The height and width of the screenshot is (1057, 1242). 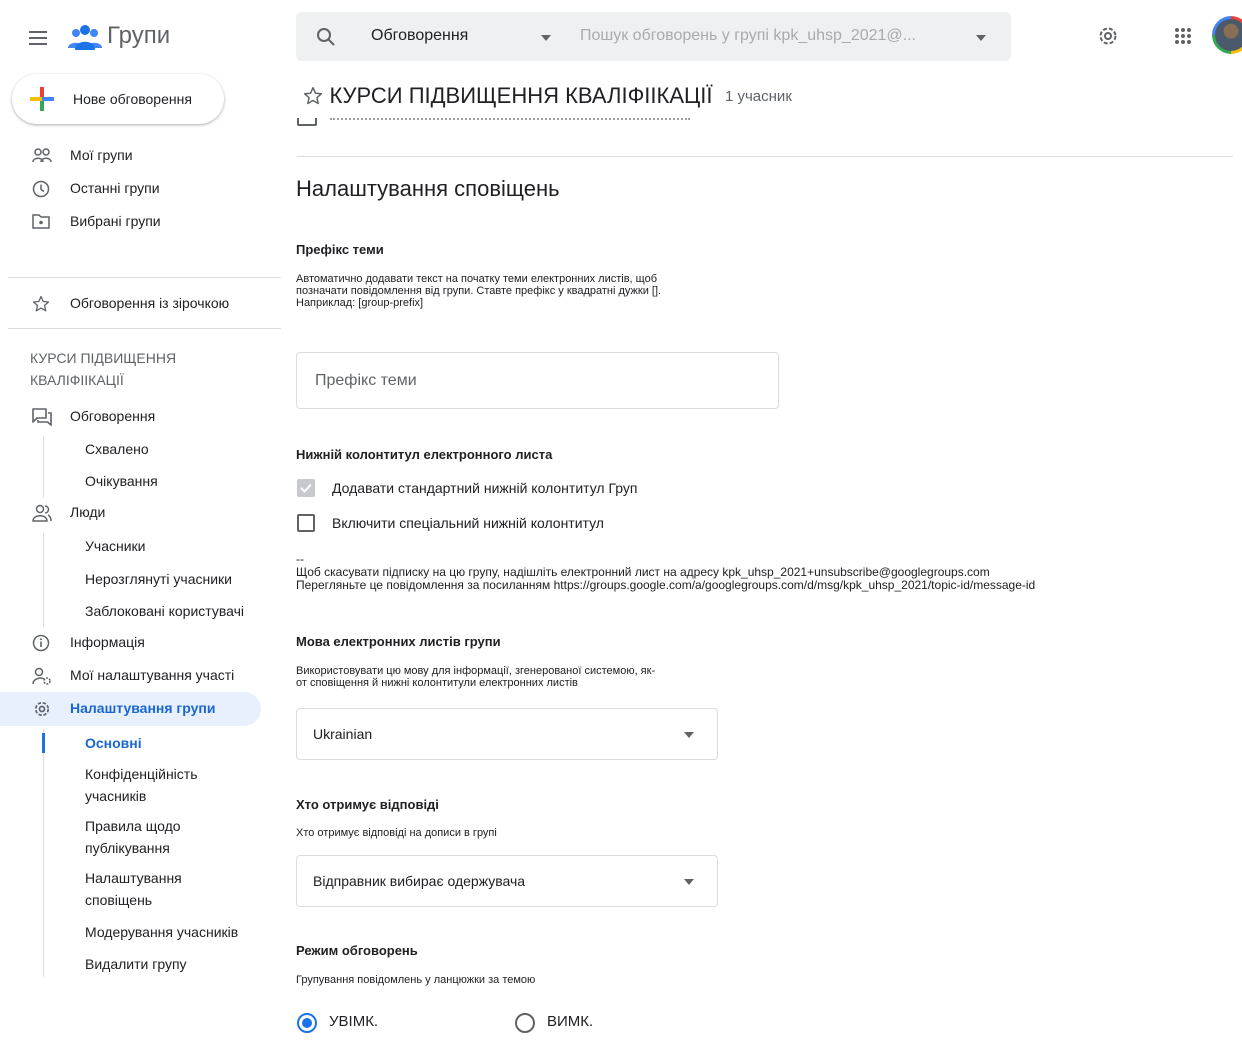 What do you see at coordinates (398, 641) in the screenshot?
I see `email-language-label: Мова електронних листів групи` at bounding box center [398, 641].